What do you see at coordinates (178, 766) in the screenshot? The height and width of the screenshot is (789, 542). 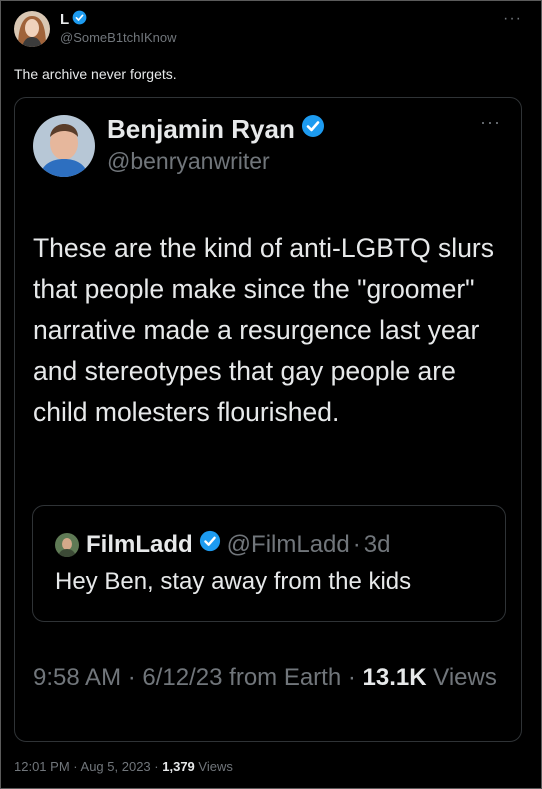 I see `outer-views-count: 1,379` at bounding box center [178, 766].